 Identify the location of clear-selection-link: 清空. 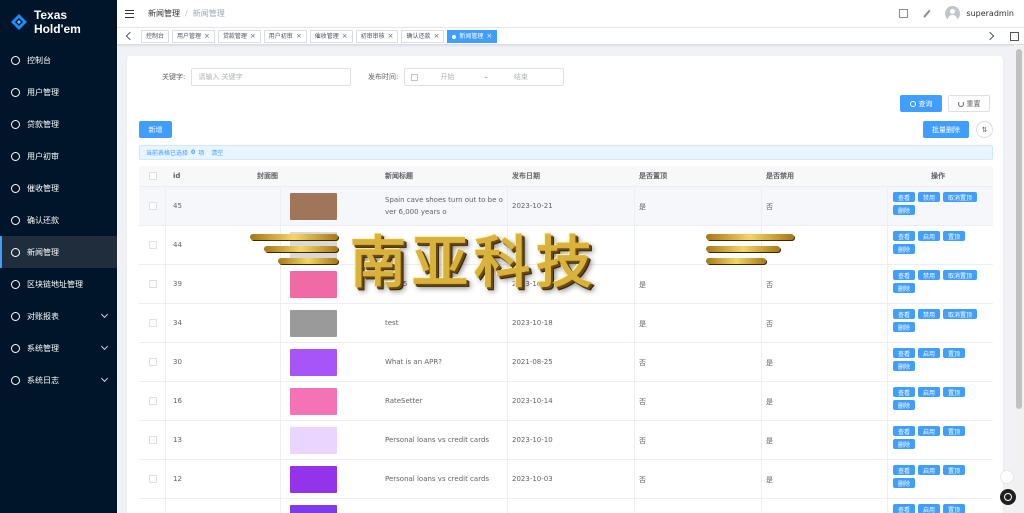
(217, 152).